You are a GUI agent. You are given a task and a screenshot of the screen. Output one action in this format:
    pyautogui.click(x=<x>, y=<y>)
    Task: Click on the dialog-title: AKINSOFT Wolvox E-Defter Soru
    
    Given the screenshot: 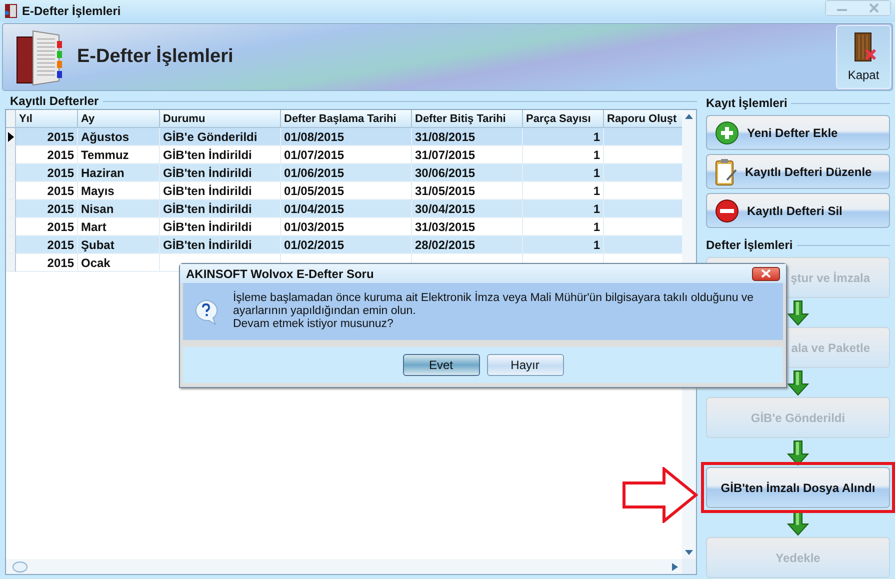 What is the action you would take?
    pyautogui.click(x=280, y=273)
    